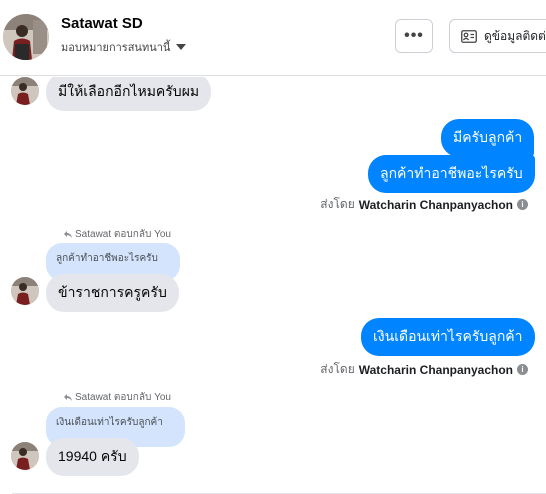 The width and height of the screenshot is (546, 494). What do you see at coordinates (112, 293) in the screenshot?
I see `incoming-message: ข้าราชการครูครับ` at bounding box center [112, 293].